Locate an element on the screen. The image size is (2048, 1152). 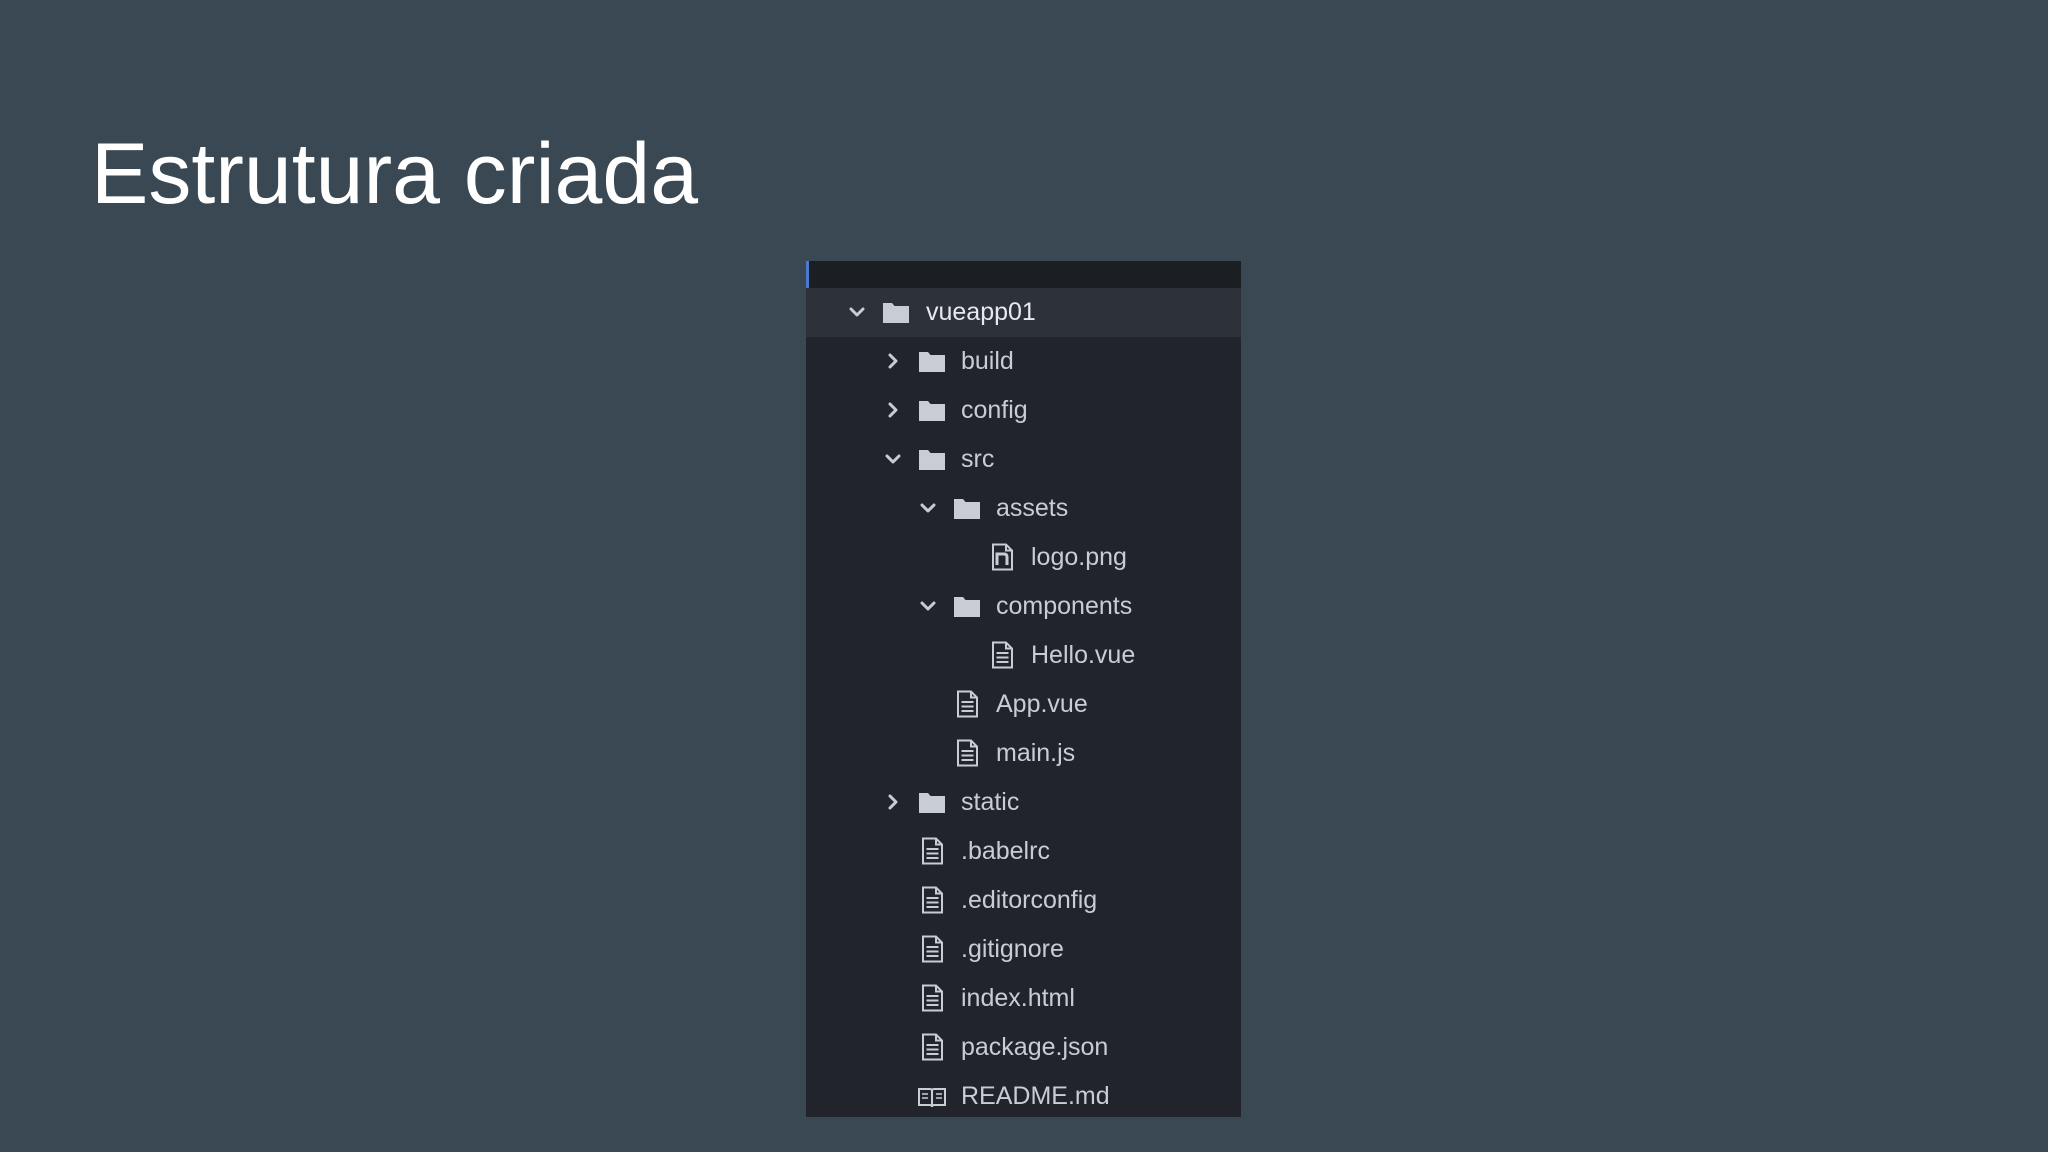
tree-item-label: main.js is located at coordinates (1036, 753).